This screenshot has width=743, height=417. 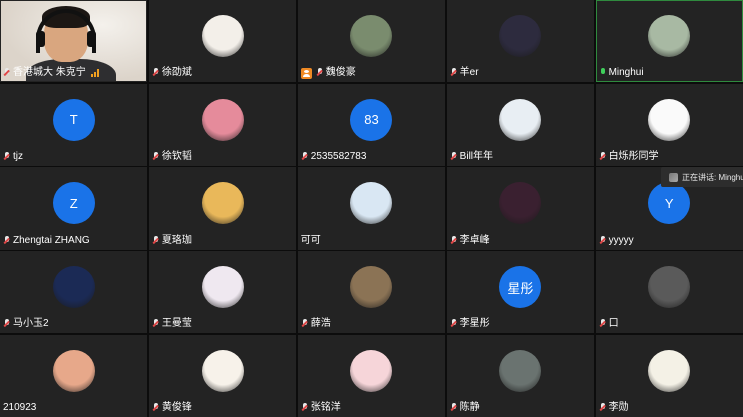 I want to click on participant-name: 马小玉2, so click(x=31, y=324).